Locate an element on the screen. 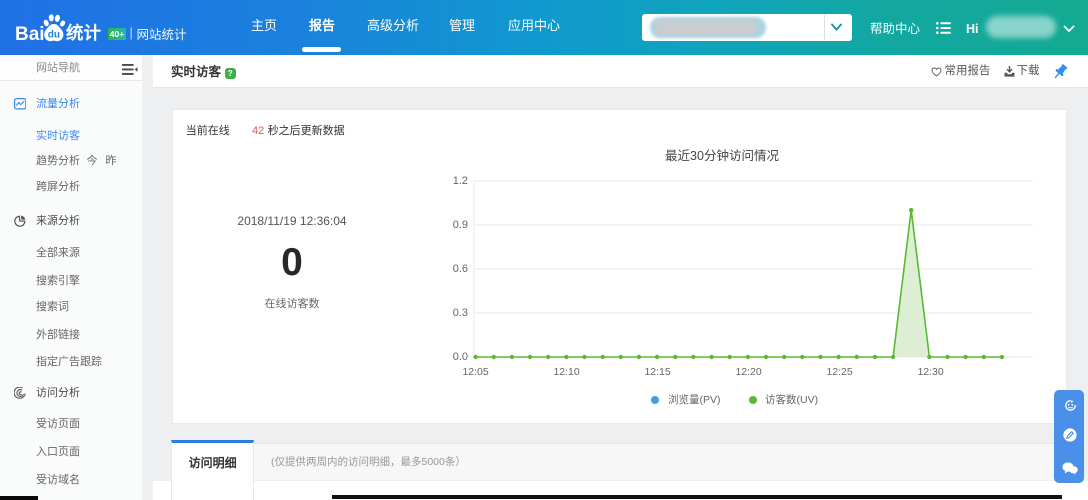 Image resolution: width=1088 pixels, height=500 pixels. svg-text: du is located at coordinates (54, 35).